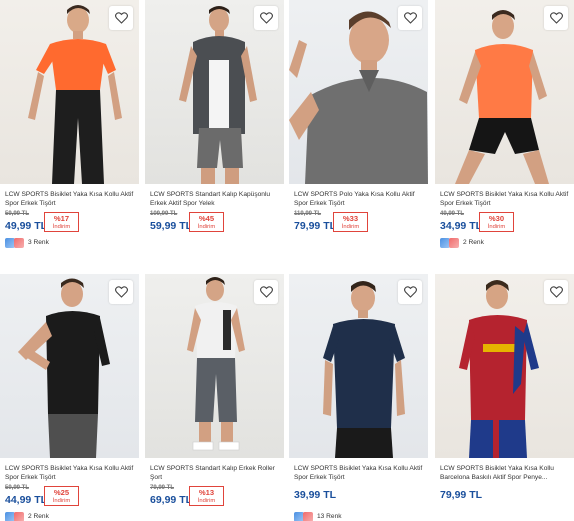 The width and height of the screenshot is (574, 521). I want to click on discount-badge: %25 İndirim, so click(61, 496).